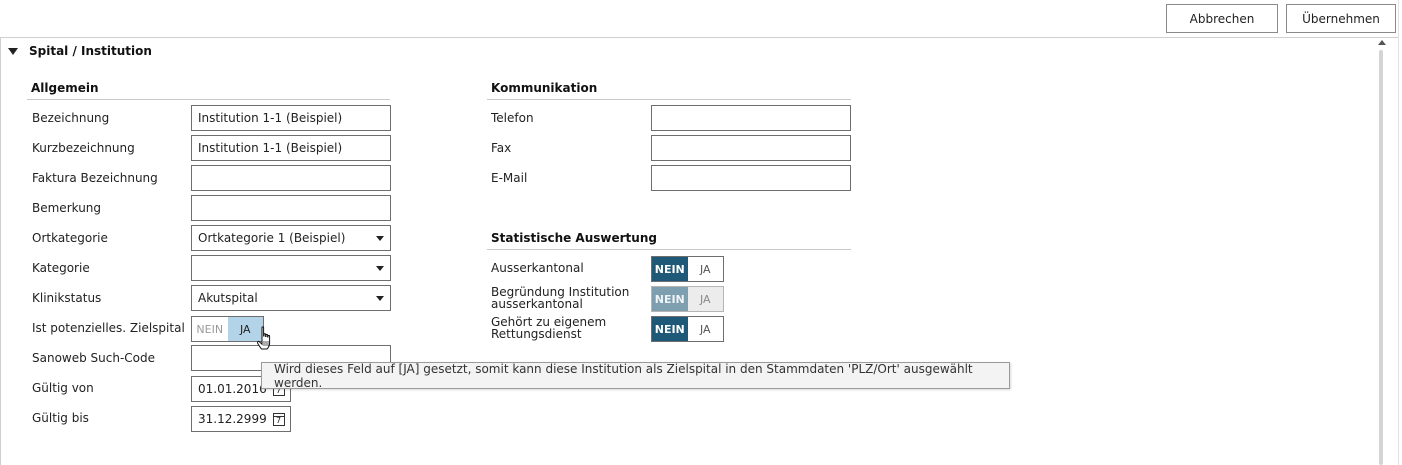  What do you see at coordinates (228, 298) in the screenshot?
I see `klinikstatus-value: Akutspital` at bounding box center [228, 298].